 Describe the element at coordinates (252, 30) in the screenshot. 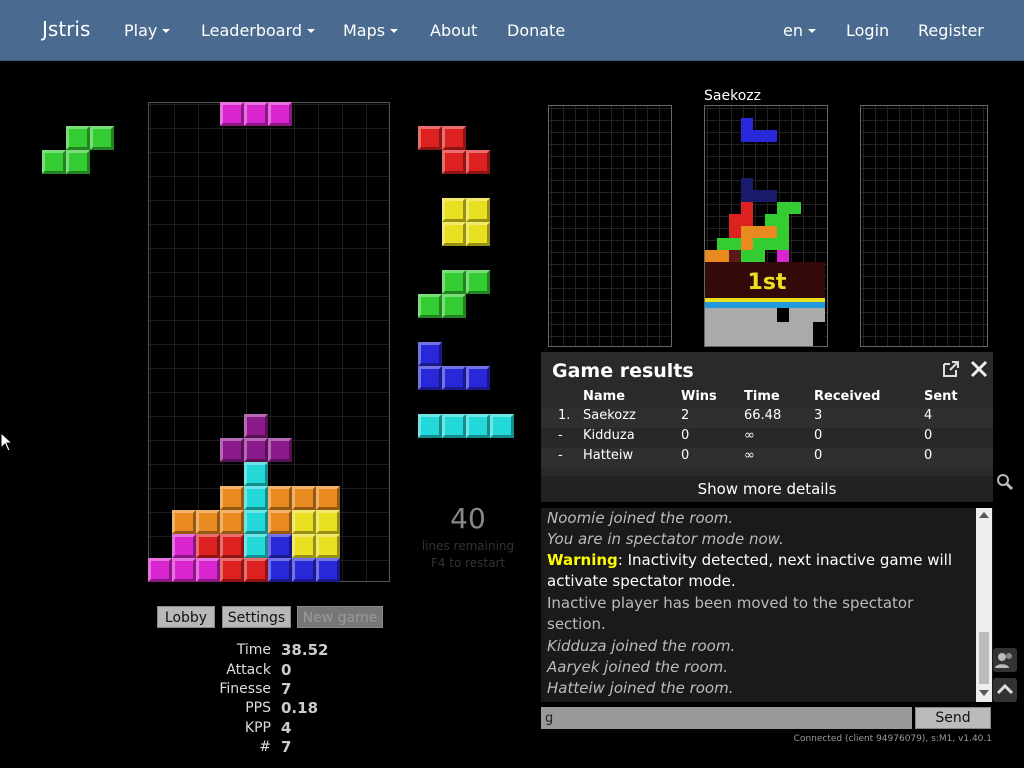

I see `nav-leaderboard-label: Leaderboard` at that location.